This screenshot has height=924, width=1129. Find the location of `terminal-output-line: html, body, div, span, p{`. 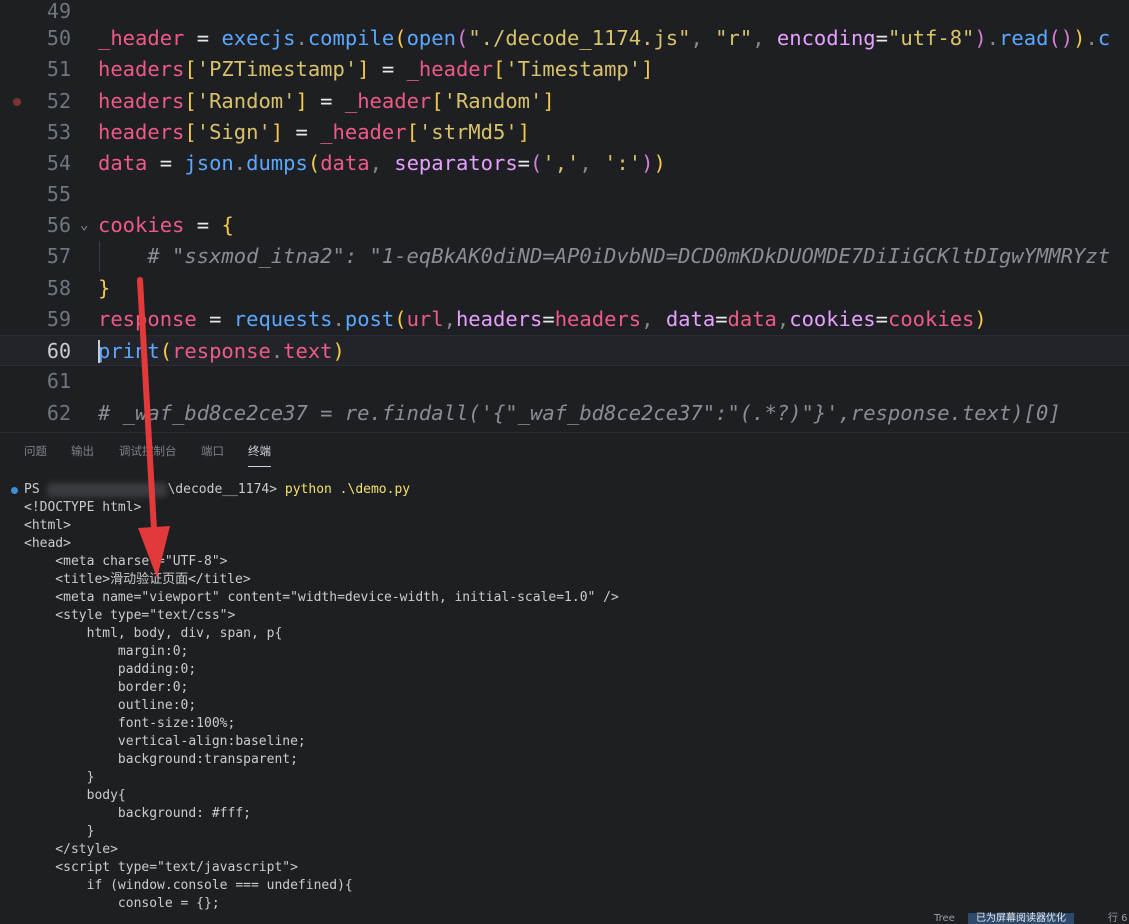

terminal-output-line: html, body, div, span, p{ is located at coordinates (153, 633).